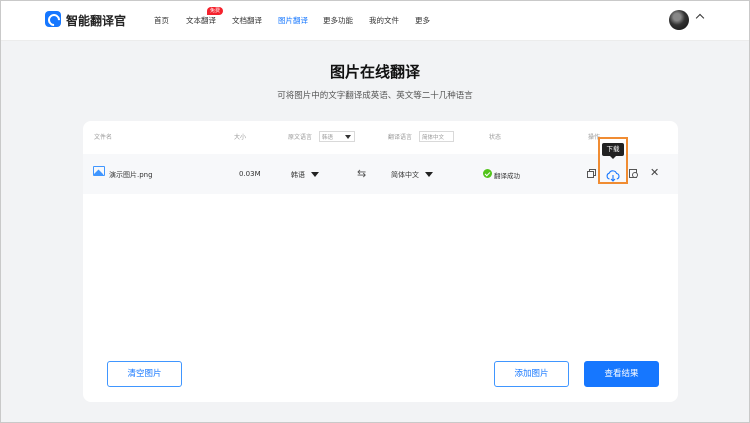  What do you see at coordinates (495, 137) in the screenshot?
I see `header-status: 状态` at bounding box center [495, 137].